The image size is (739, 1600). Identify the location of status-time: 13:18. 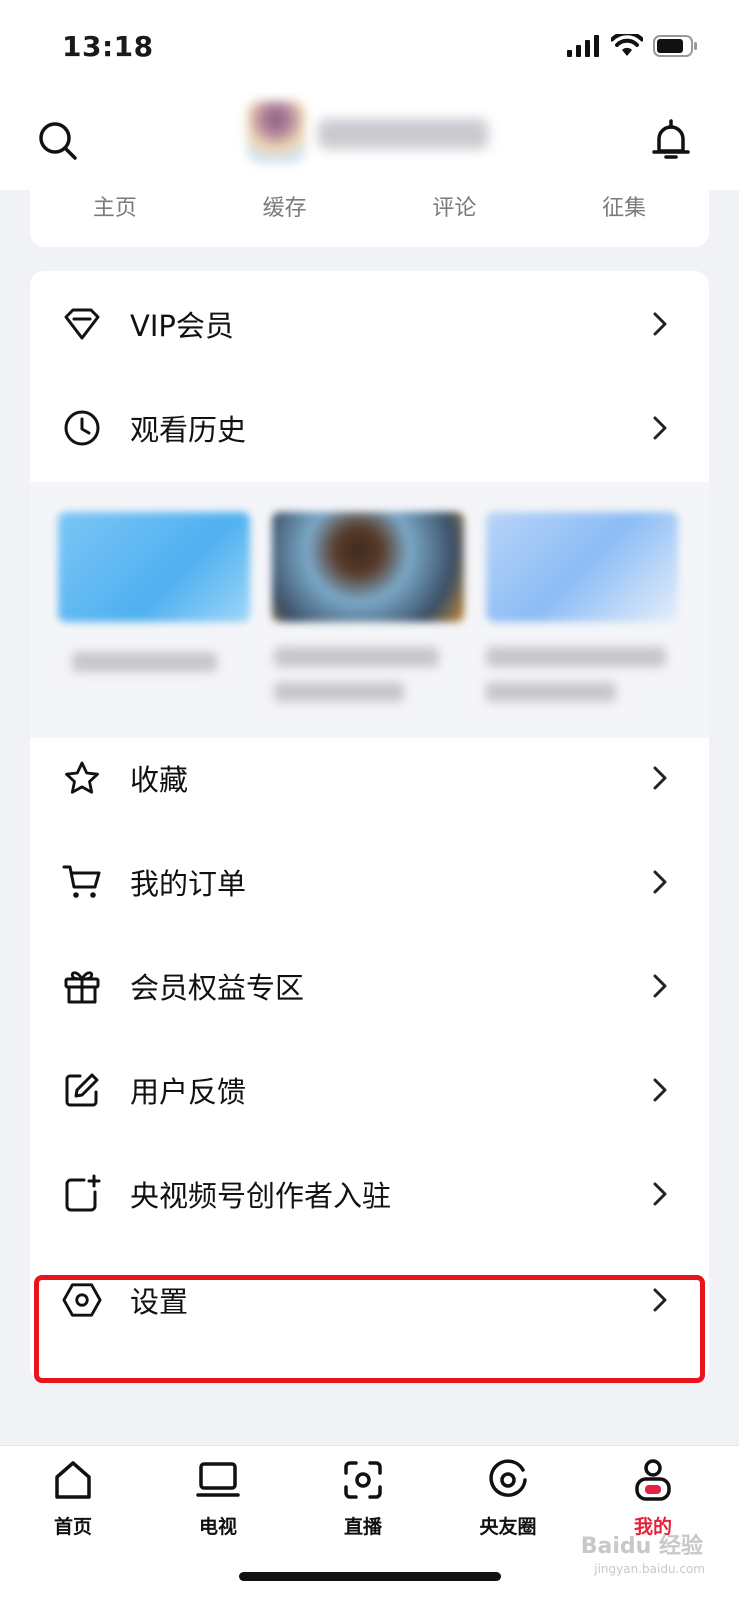
(108, 46).